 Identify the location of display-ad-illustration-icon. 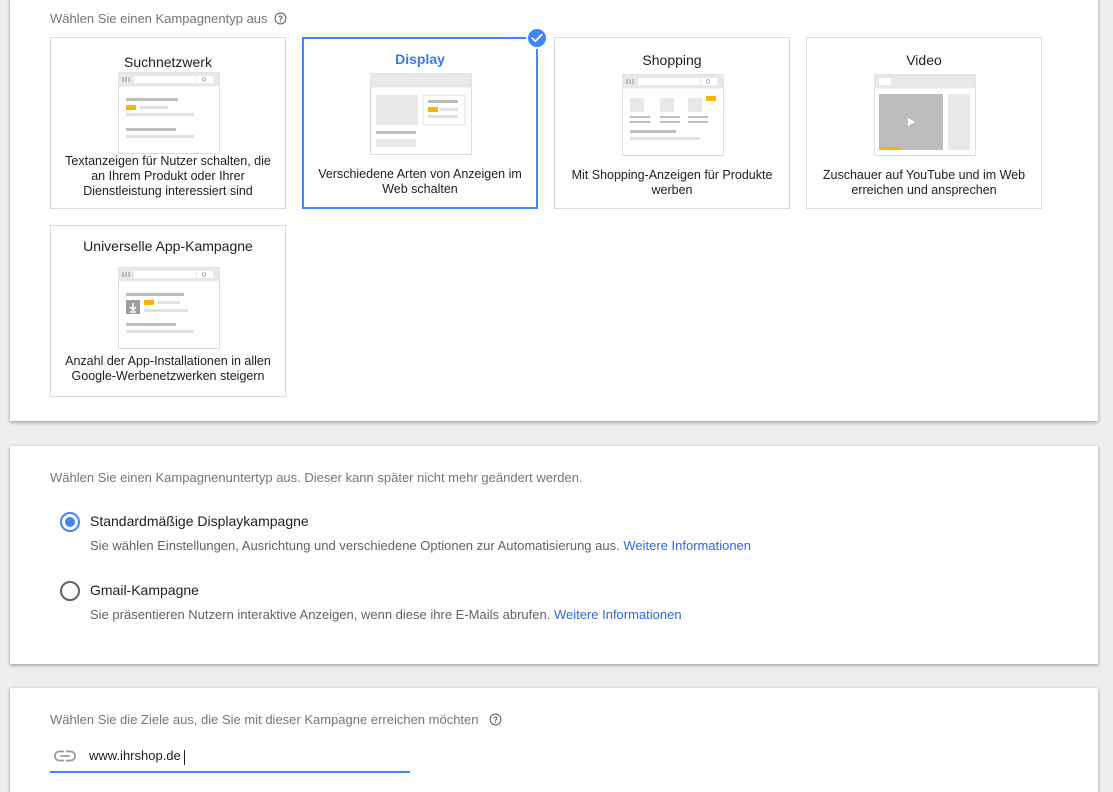
(421, 114).